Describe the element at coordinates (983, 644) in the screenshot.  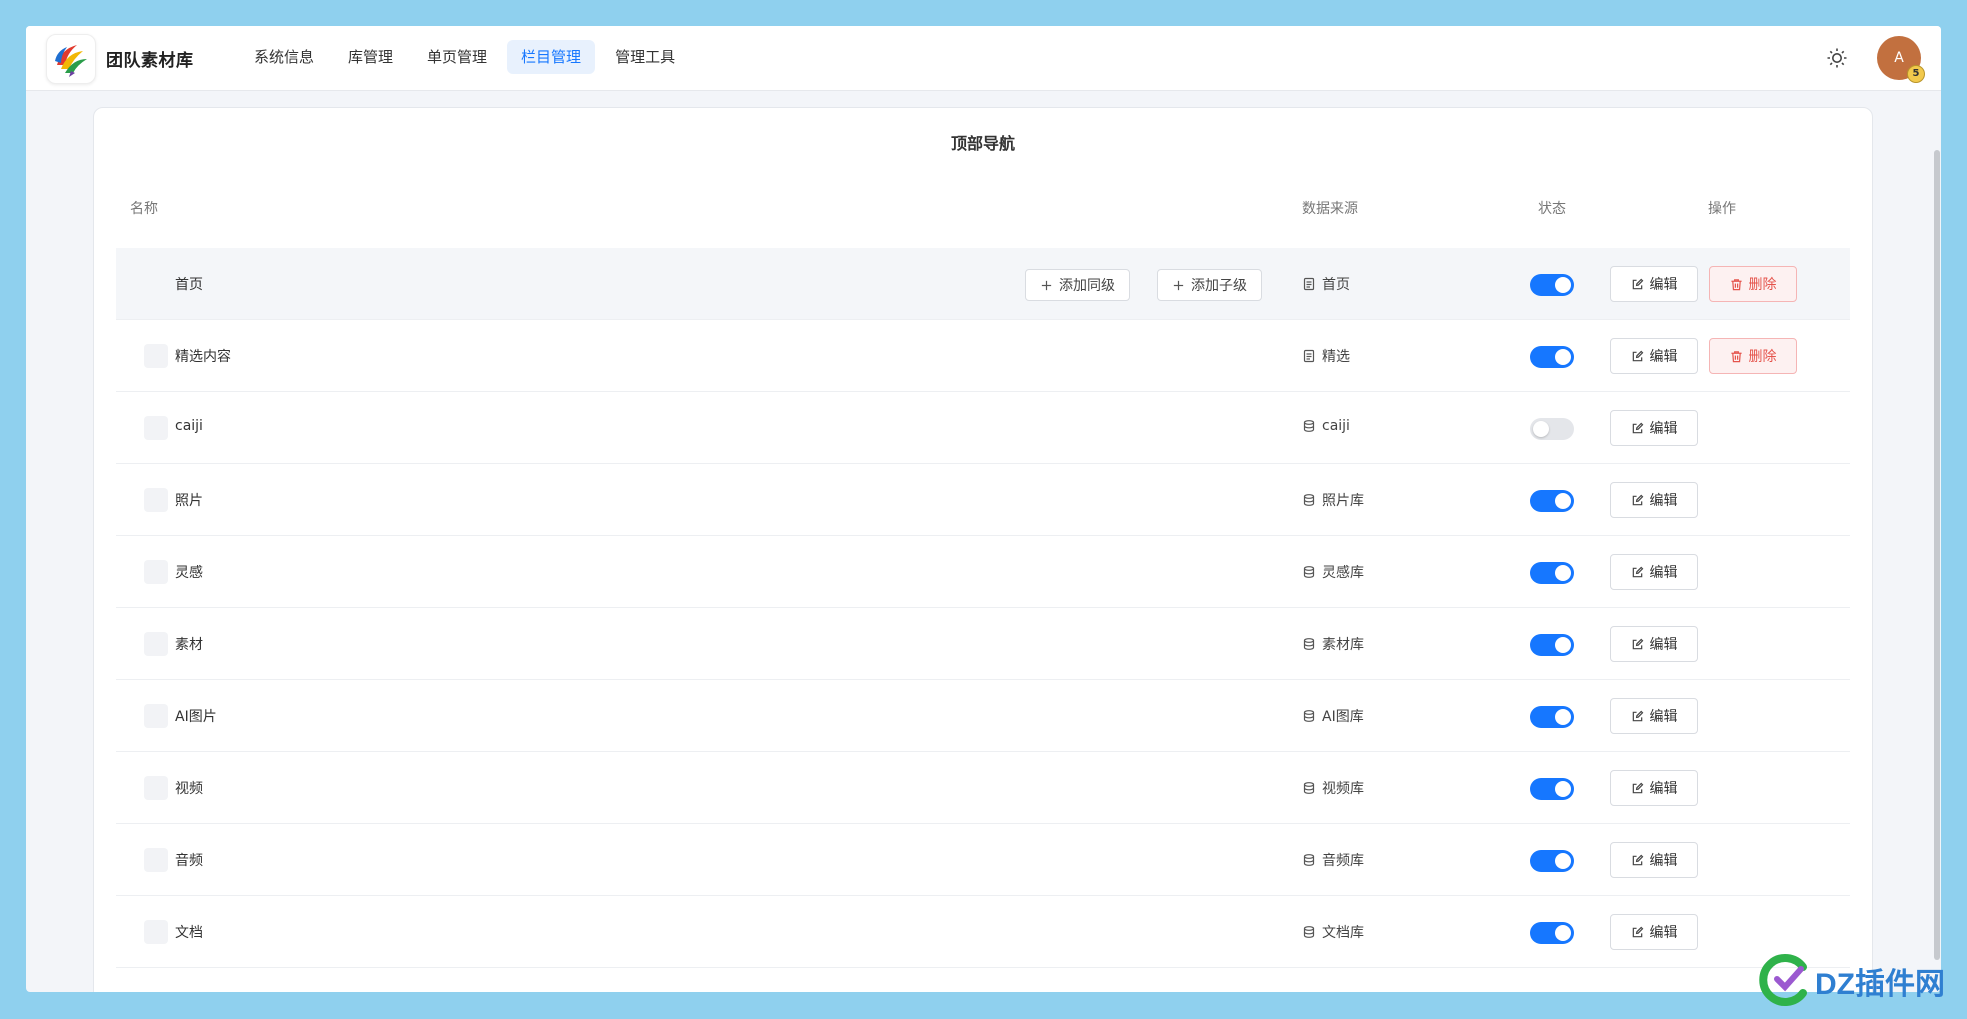
I see `table-row: 素材 素材库 编辑` at that location.